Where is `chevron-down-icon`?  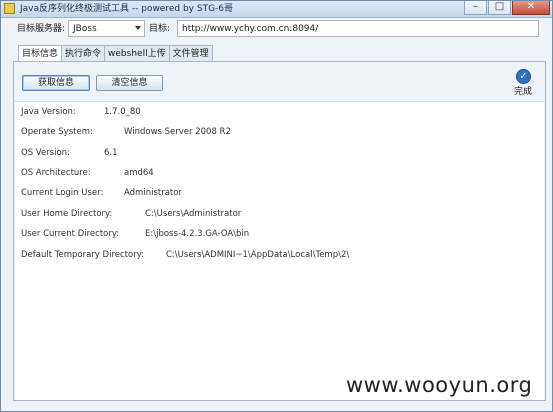 chevron-down-icon is located at coordinates (138, 28).